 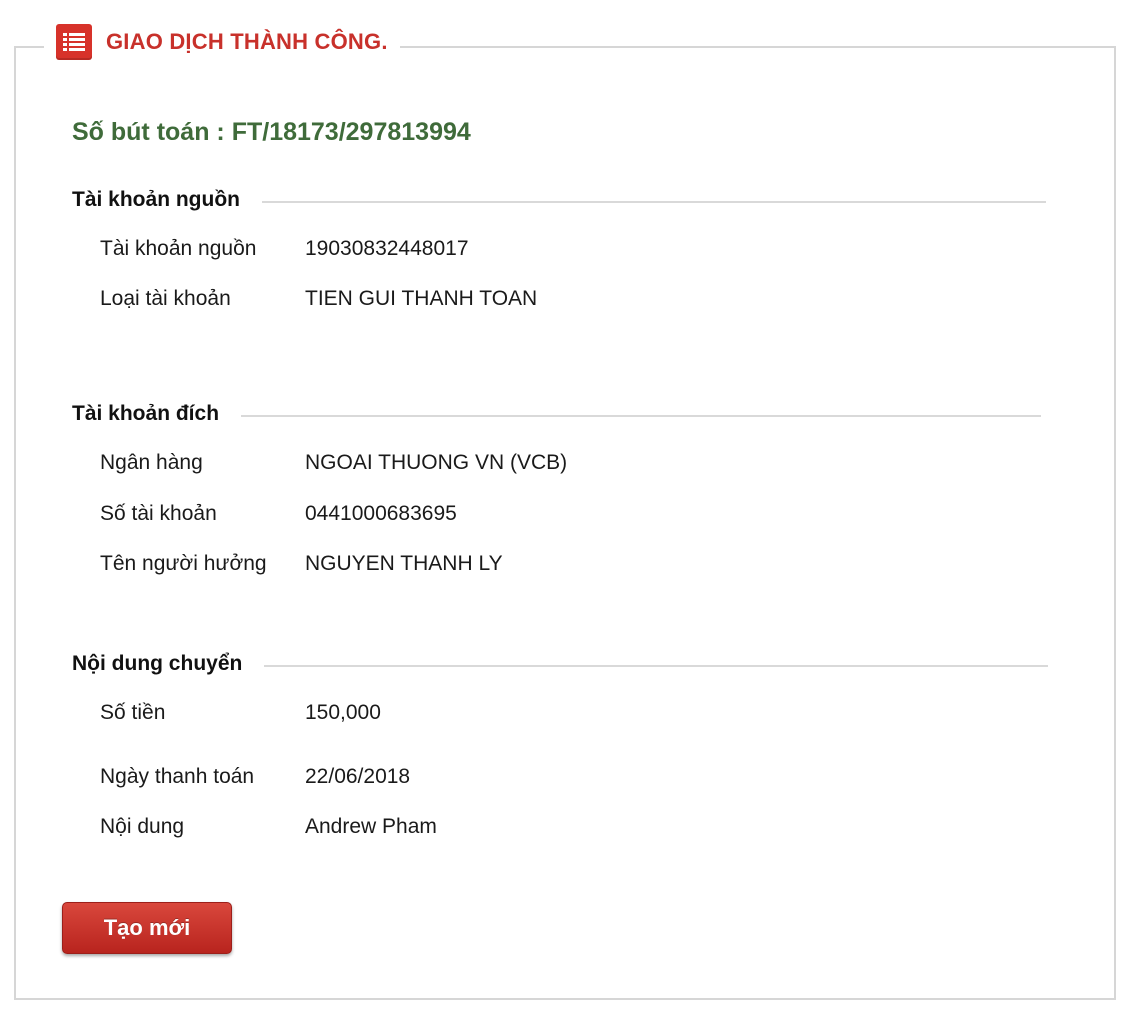 What do you see at coordinates (178, 248) in the screenshot?
I see `detail-label: Tài khoản nguồn` at bounding box center [178, 248].